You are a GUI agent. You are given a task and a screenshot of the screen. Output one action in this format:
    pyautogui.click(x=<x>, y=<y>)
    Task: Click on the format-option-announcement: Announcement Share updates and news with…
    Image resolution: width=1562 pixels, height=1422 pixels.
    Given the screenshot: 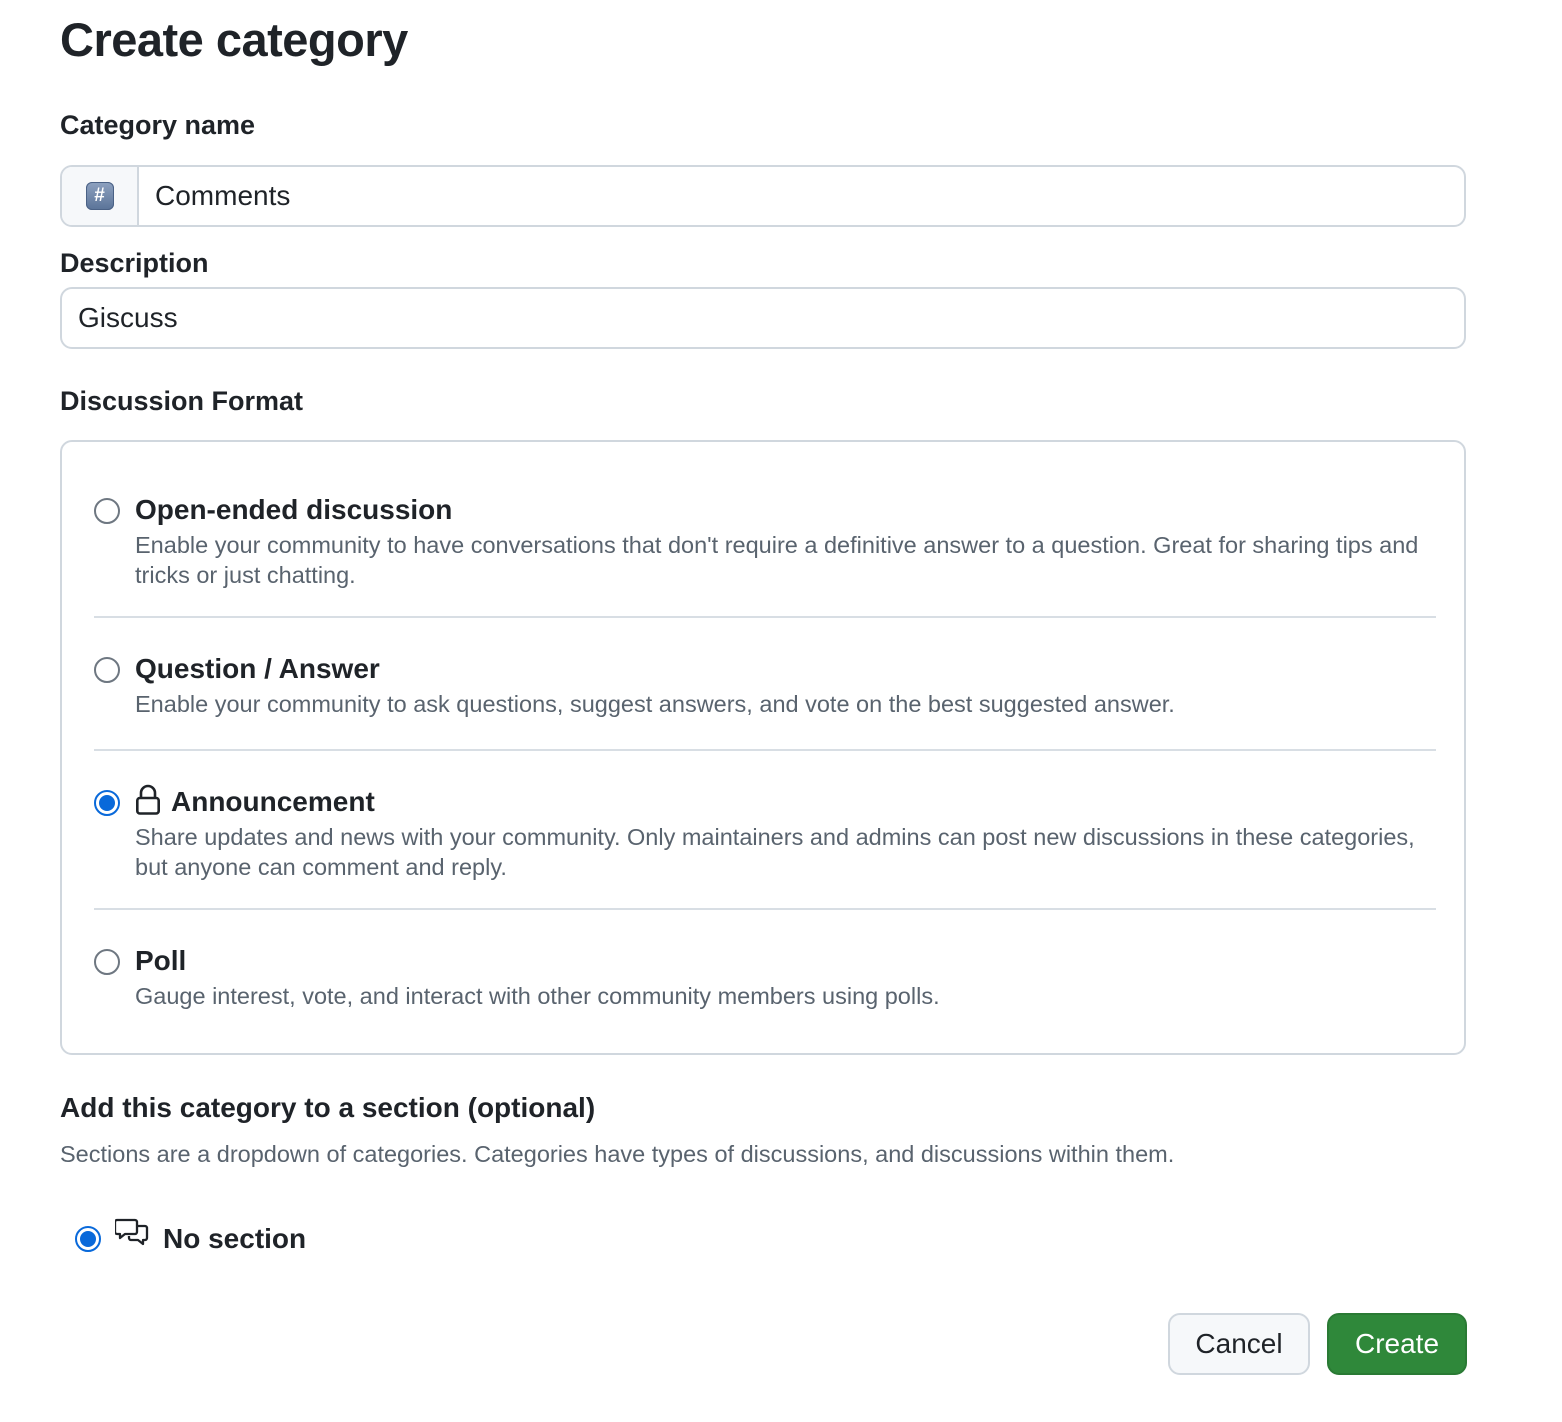 What is the action you would take?
    pyautogui.click(x=765, y=835)
    